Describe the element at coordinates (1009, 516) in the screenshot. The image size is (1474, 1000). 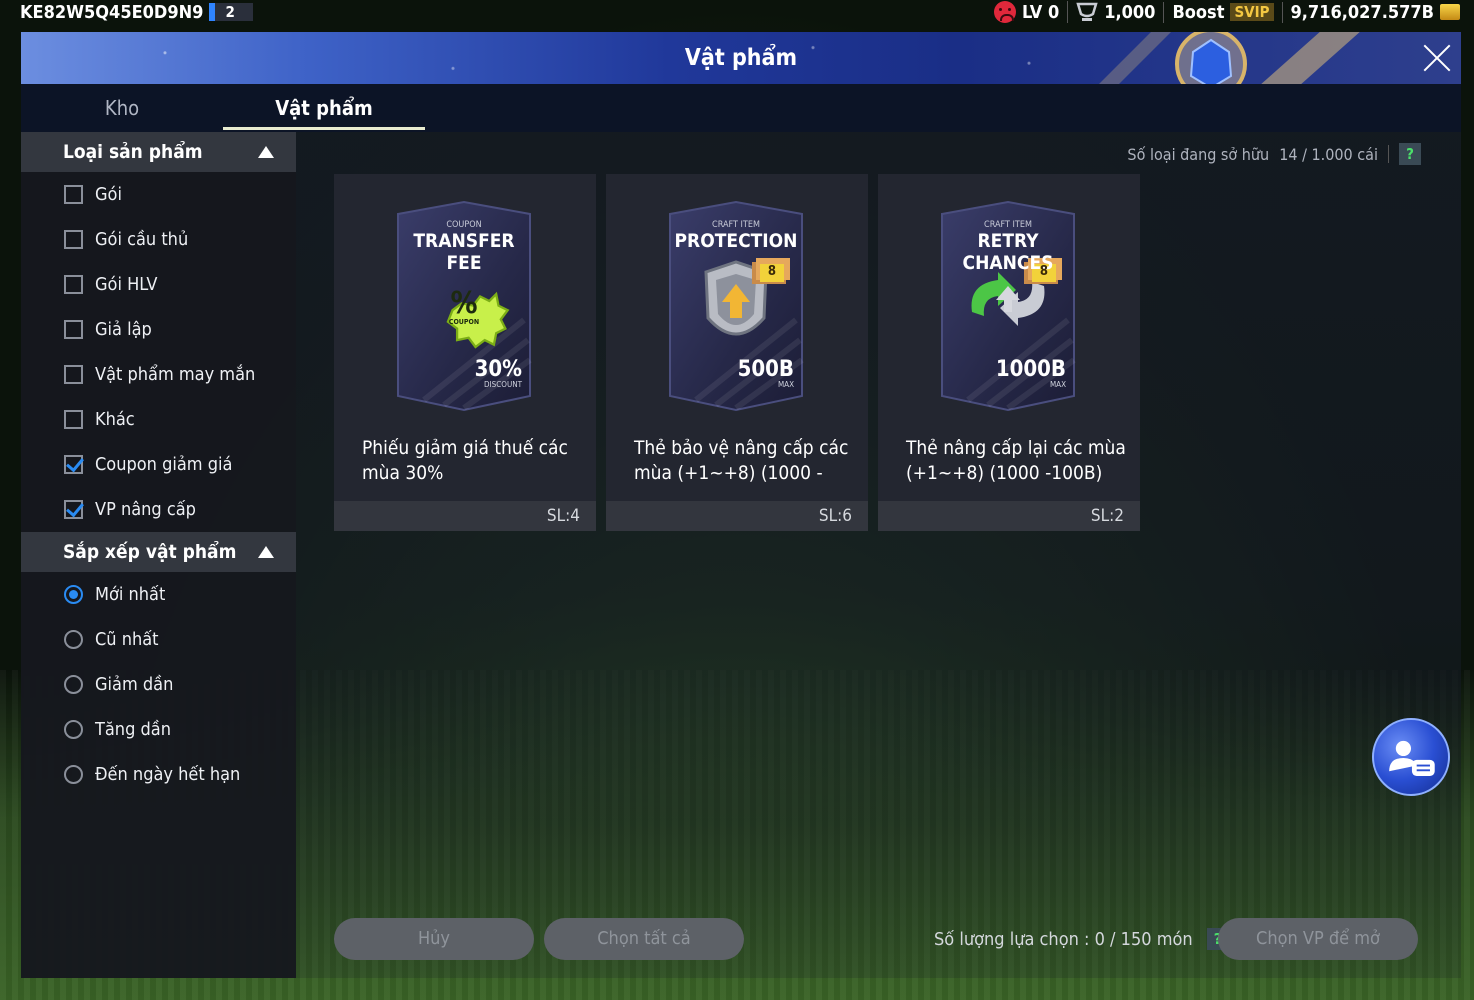
I see `item-quantity: SL:2` at that location.